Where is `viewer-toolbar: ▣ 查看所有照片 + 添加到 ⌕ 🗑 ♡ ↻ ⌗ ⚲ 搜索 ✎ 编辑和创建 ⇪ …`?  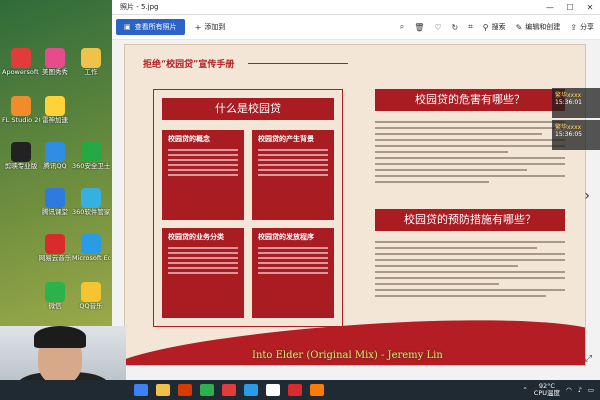 viewer-toolbar: ▣ 查看所有照片 + 添加到 ⌕ 🗑 ♡ ↻ ⌗ ⚲ 搜索 ✎ 编辑和创建 ⇪ … is located at coordinates (356, 27).